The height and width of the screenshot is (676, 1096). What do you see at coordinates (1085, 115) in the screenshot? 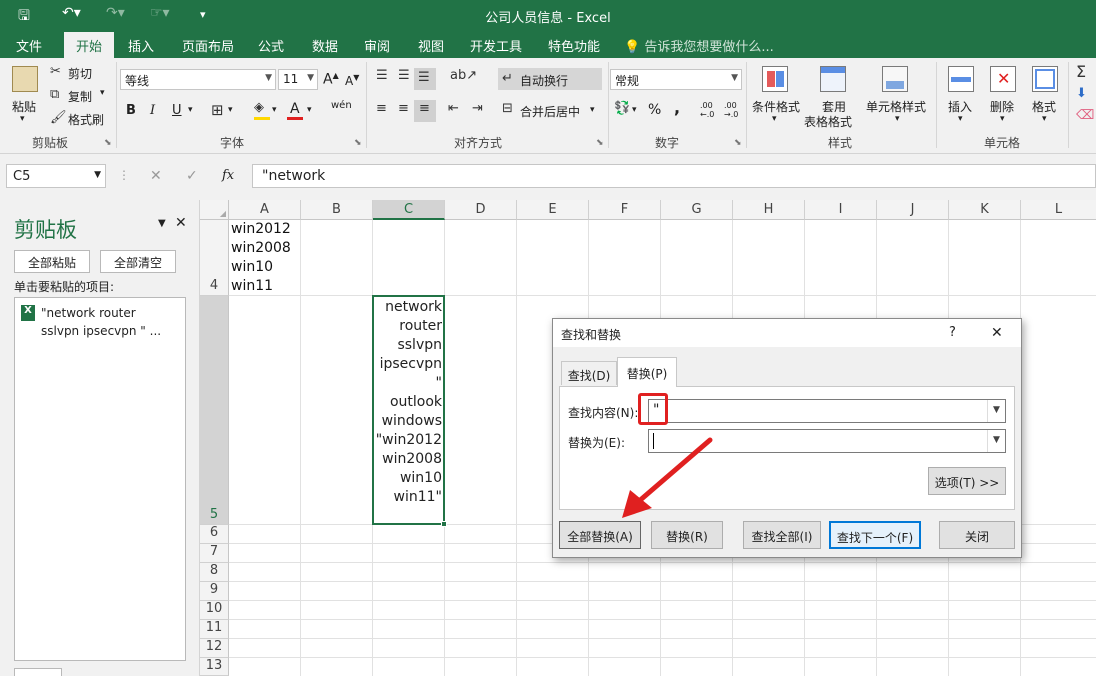
I see `clear-icon: ⌫` at bounding box center [1085, 115].